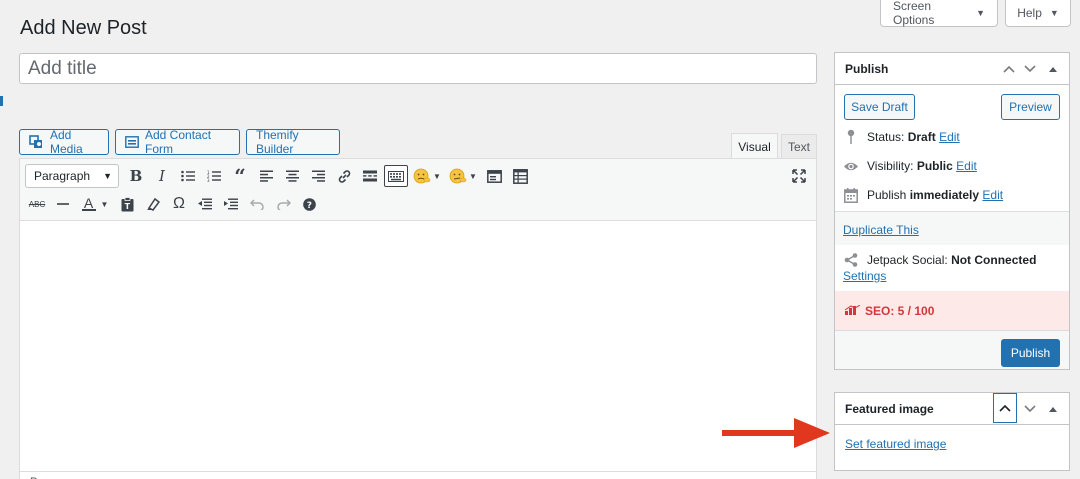 Image resolution: width=1080 pixels, height=479 pixels. What do you see at coordinates (344, 176) in the screenshot?
I see `link-icon` at bounding box center [344, 176].